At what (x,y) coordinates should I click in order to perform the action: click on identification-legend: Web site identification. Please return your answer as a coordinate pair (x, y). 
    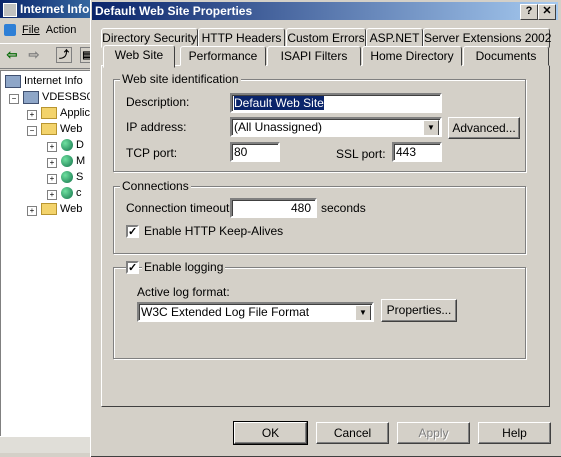
    Looking at the image, I should click on (180, 79).